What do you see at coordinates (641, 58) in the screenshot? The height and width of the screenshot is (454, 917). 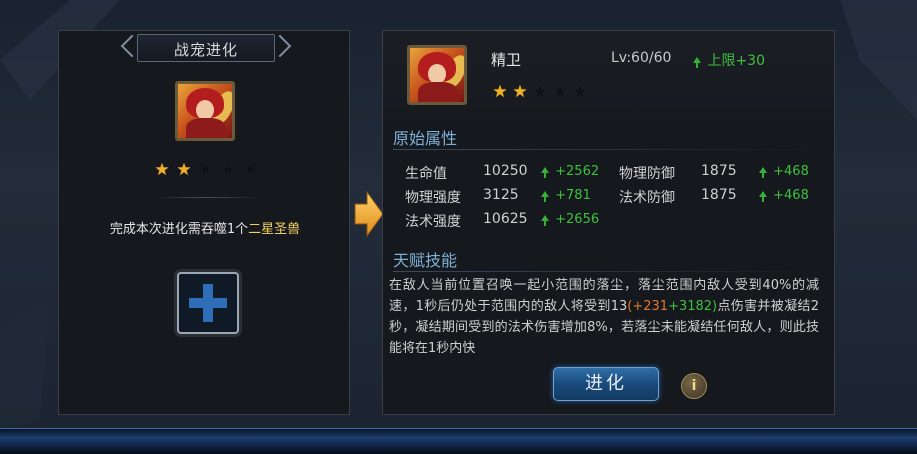 I see `pet-level: Lv:60/60` at bounding box center [641, 58].